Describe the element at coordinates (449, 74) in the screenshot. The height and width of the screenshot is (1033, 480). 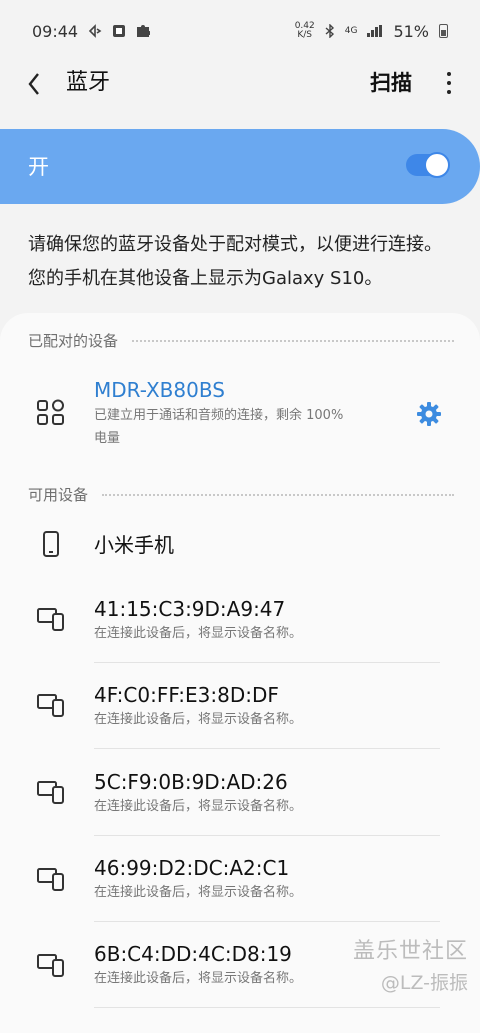
I see `more-vert-icon` at that location.